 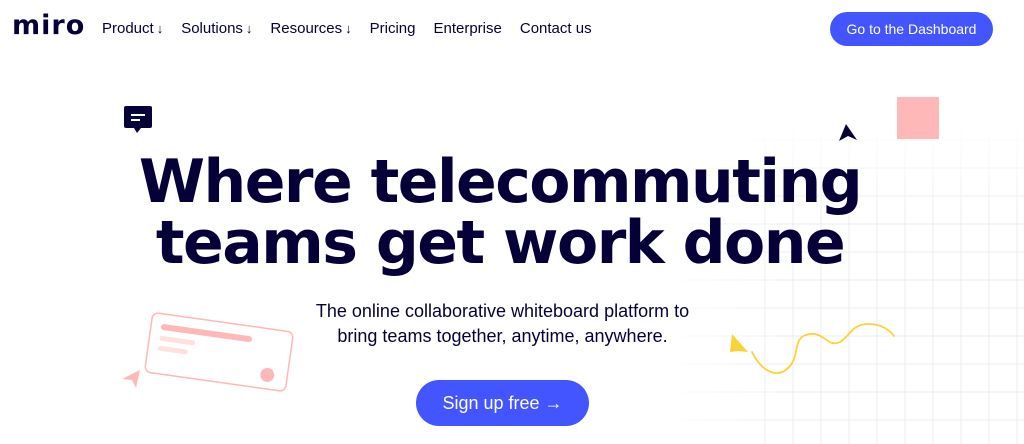 I want to click on nav-item-resources: Resources ↓, so click(x=310, y=29).